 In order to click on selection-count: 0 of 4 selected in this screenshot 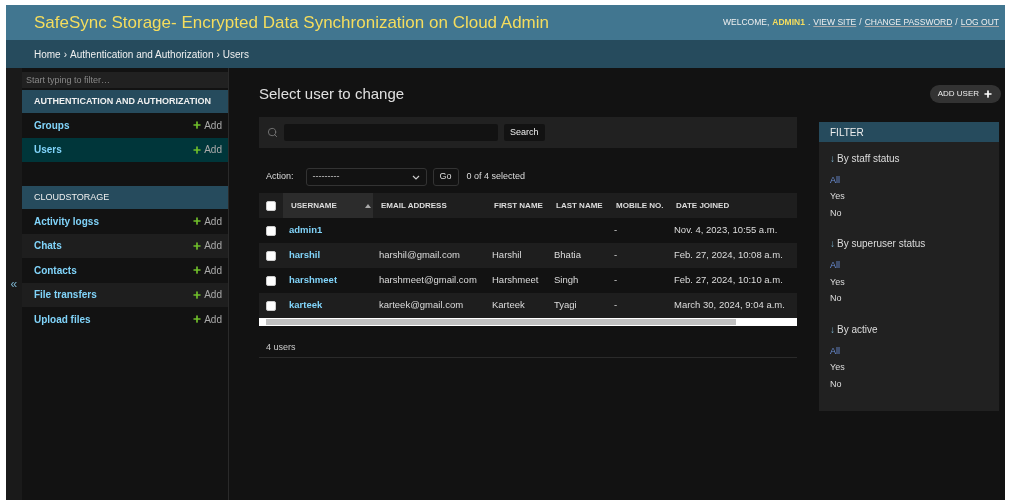, I will do `click(496, 177)`.